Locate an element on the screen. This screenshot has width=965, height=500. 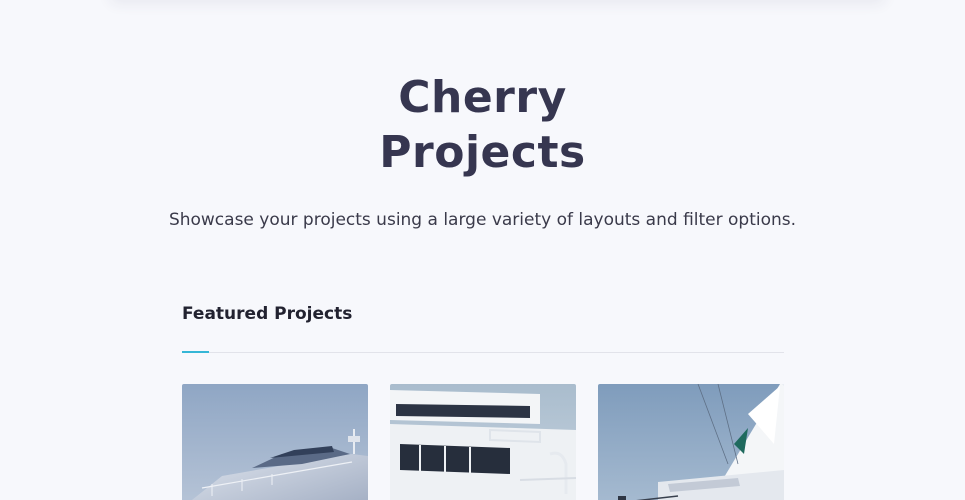
project-card-yacht-deck is located at coordinates (483, 442).